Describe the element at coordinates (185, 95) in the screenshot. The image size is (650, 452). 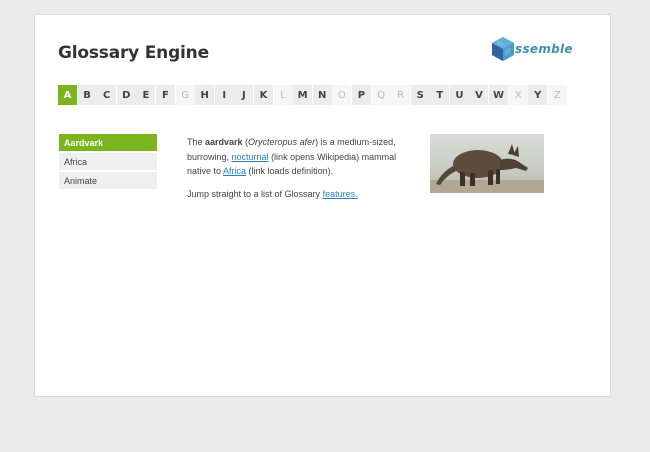
I see `letter-g: G` at that location.